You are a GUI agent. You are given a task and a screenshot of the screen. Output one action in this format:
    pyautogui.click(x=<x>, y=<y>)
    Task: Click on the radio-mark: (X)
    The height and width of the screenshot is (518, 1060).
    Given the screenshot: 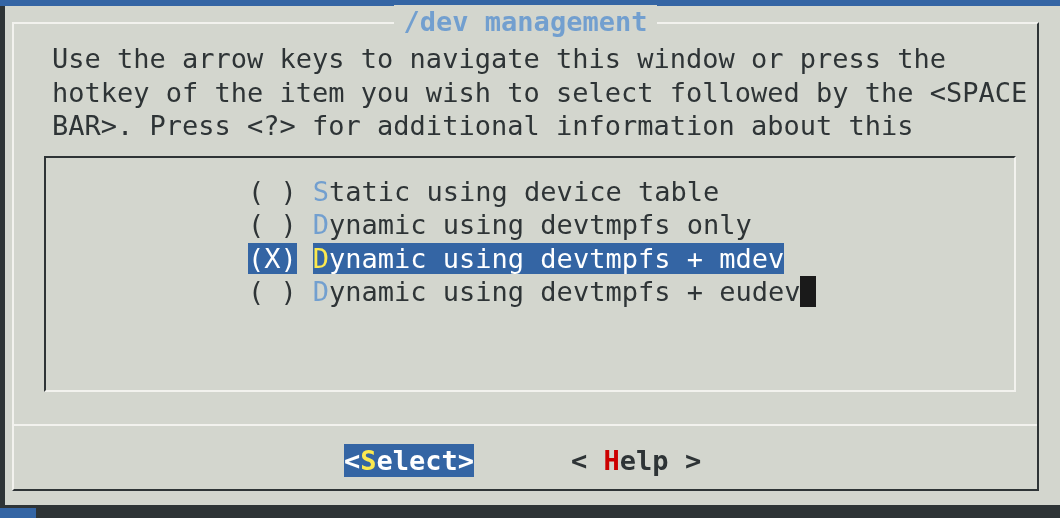 What is the action you would take?
    pyautogui.click(x=272, y=258)
    